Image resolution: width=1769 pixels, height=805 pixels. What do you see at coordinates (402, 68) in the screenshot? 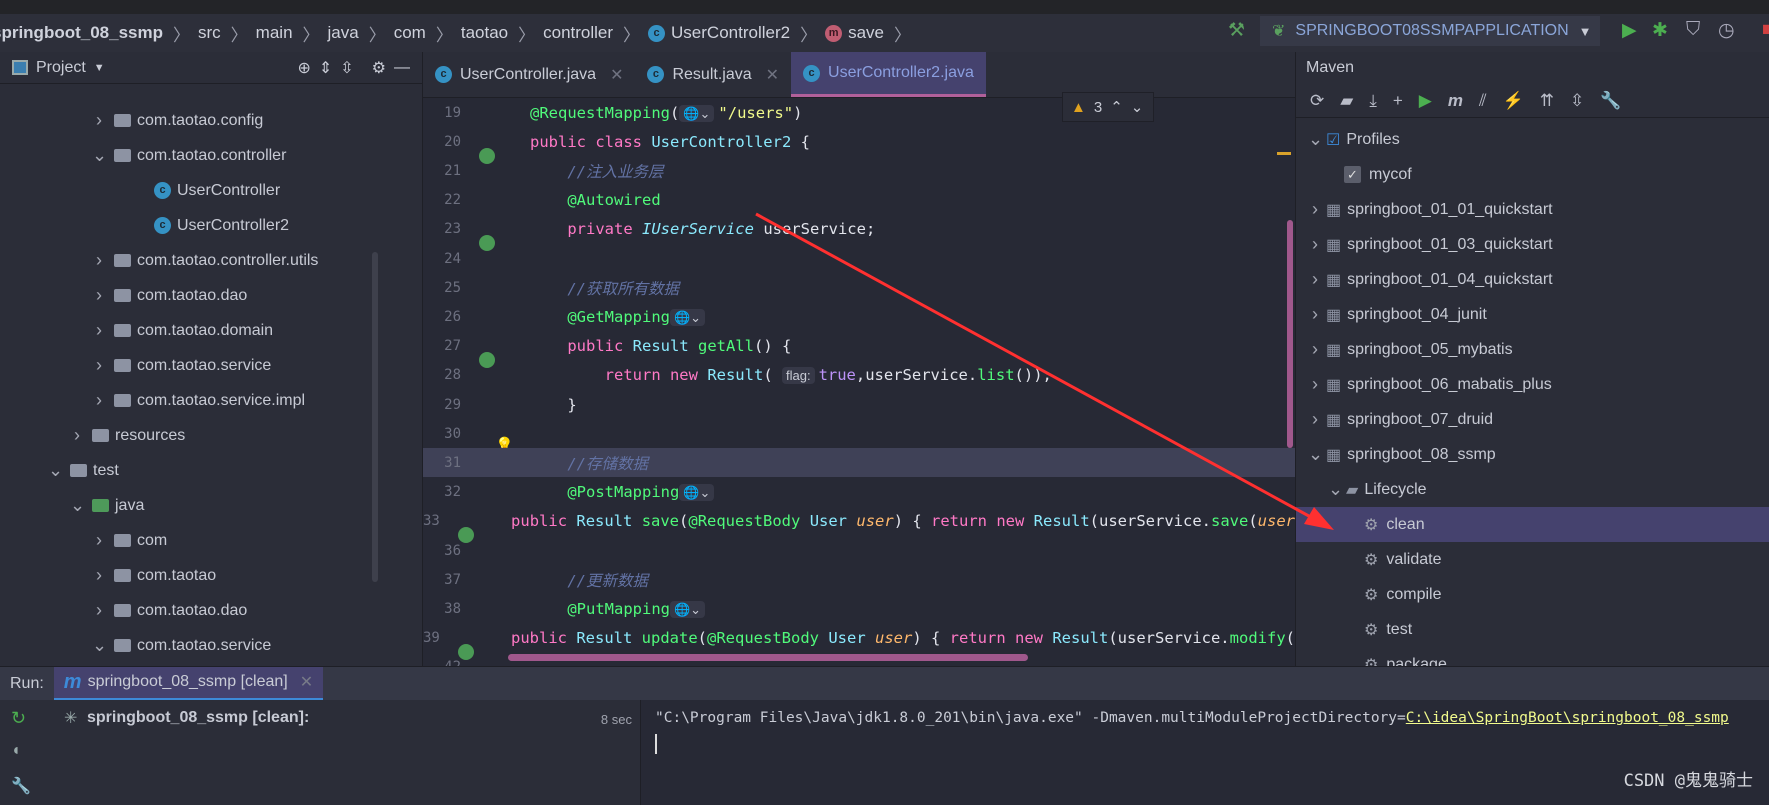
I see `hide-icon: —` at bounding box center [402, 68].